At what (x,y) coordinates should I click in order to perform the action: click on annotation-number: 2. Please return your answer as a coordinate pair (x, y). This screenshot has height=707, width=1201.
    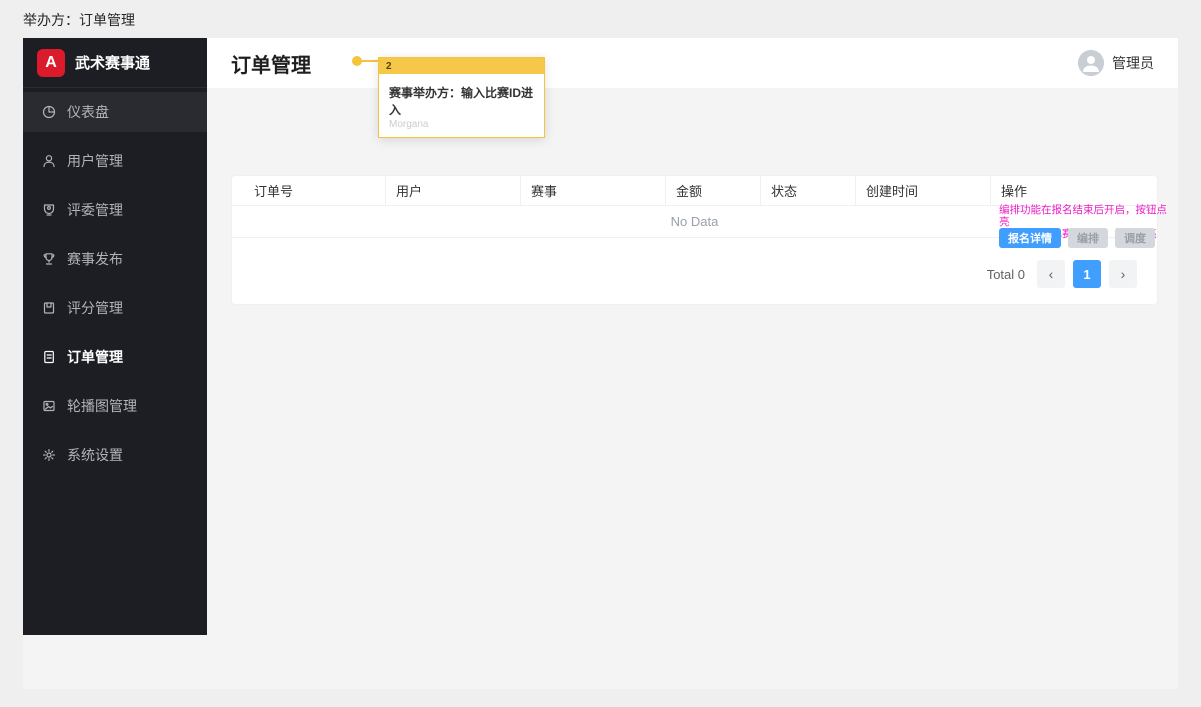
    Looking at the image, I should click on (461, 66).